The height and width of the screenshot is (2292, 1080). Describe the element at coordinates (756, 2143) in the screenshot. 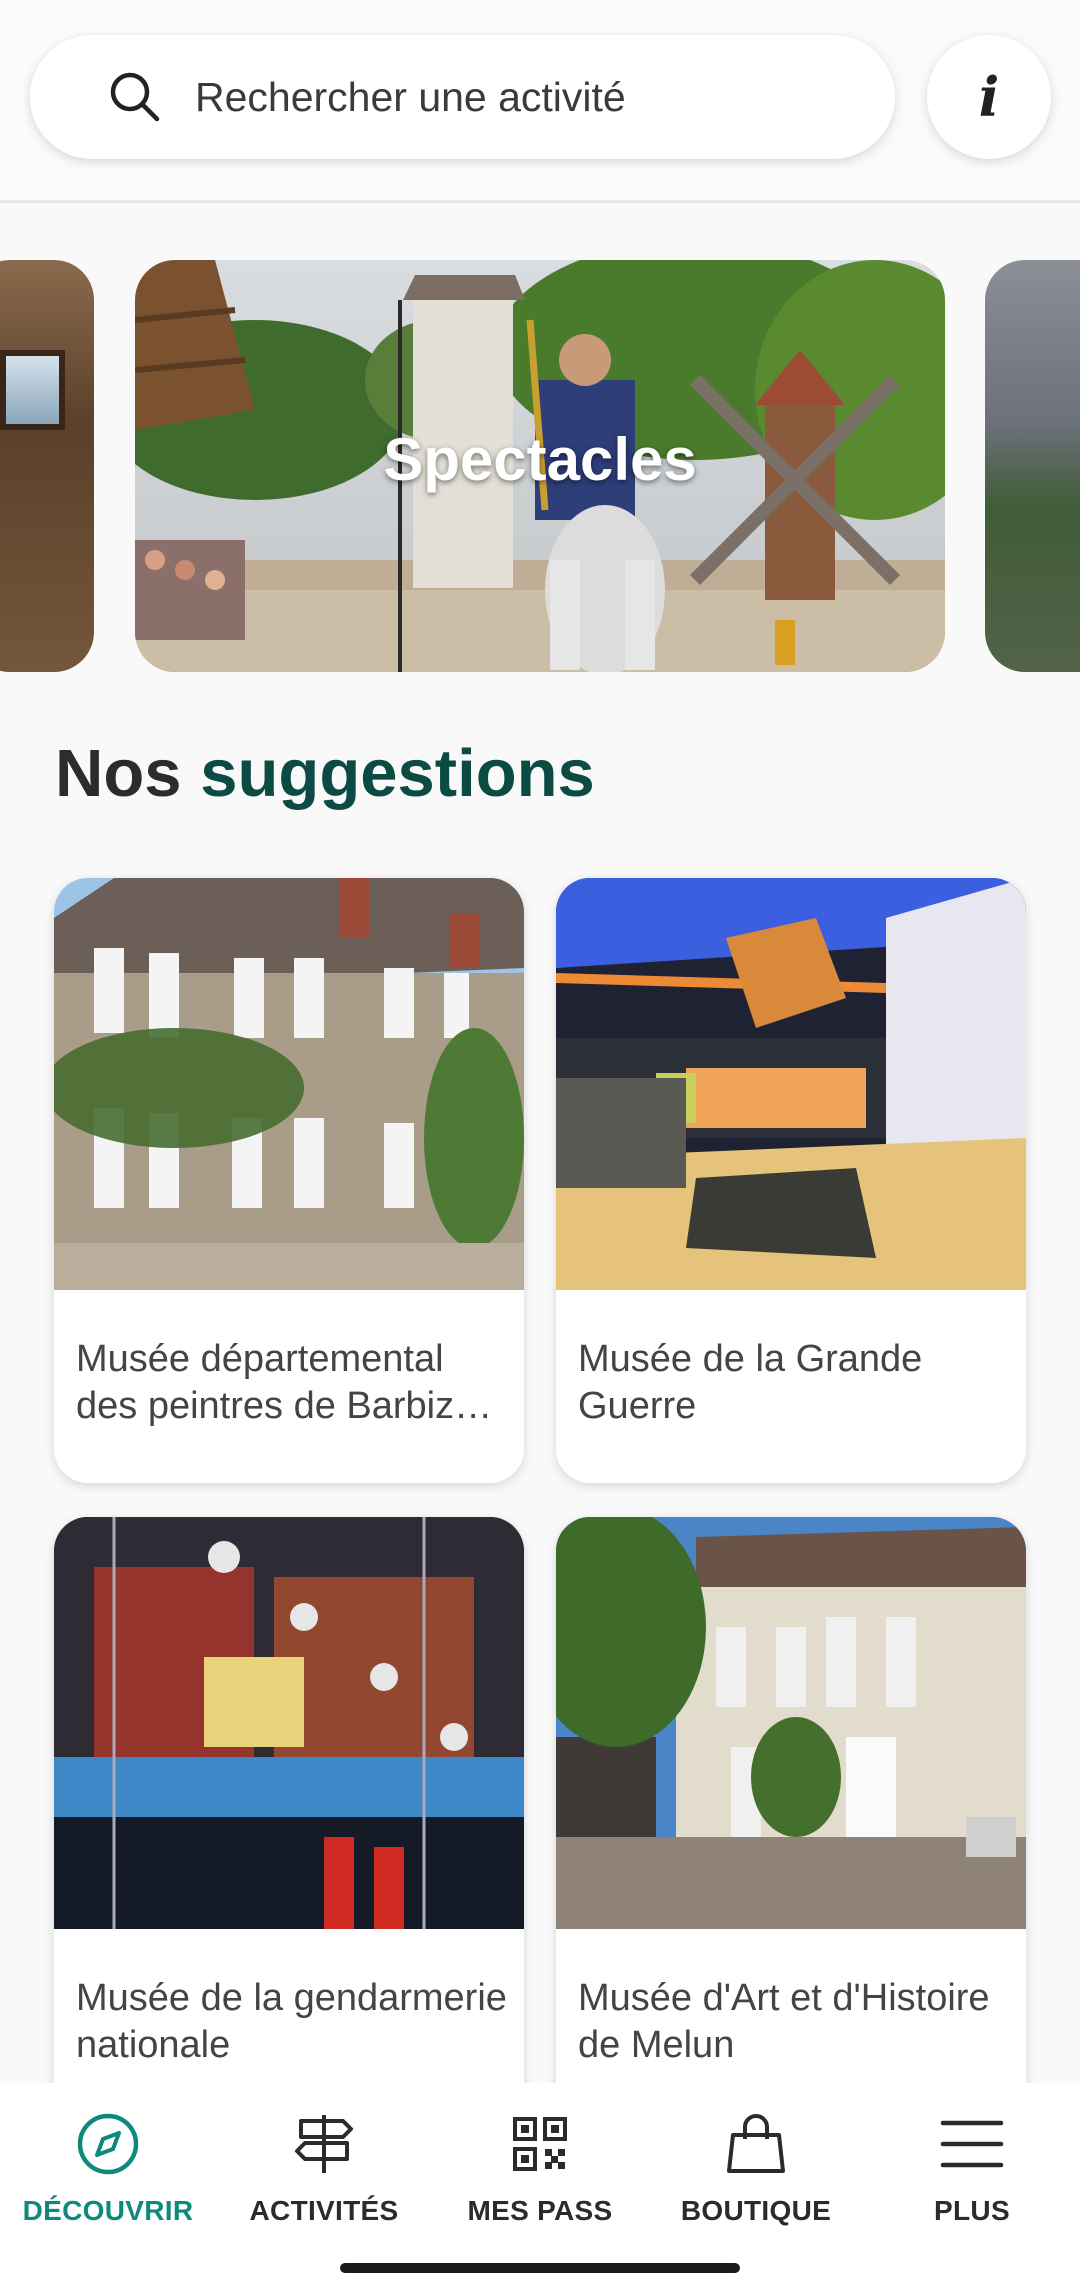

I see `shopping-bag-icon` at that location.